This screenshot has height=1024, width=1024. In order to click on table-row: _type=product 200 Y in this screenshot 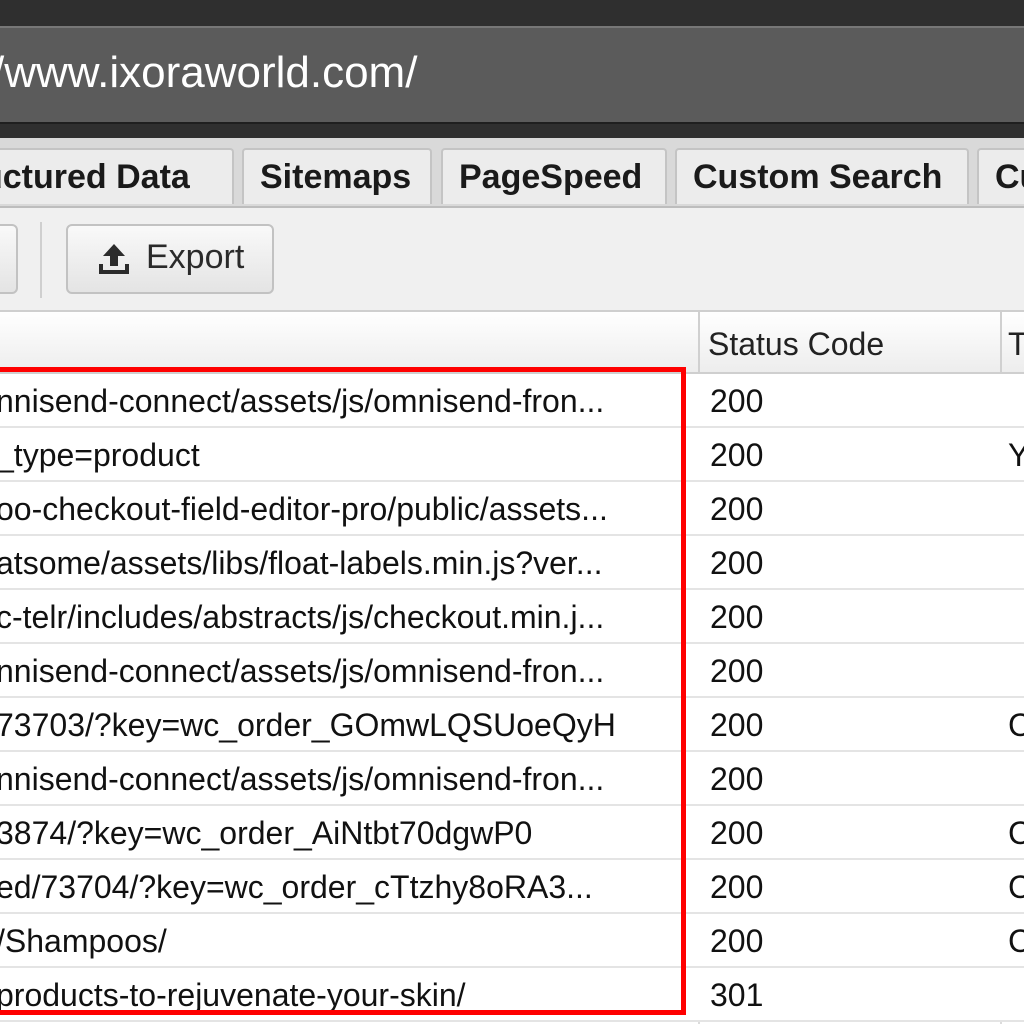, I will do `click(512, 455)`.